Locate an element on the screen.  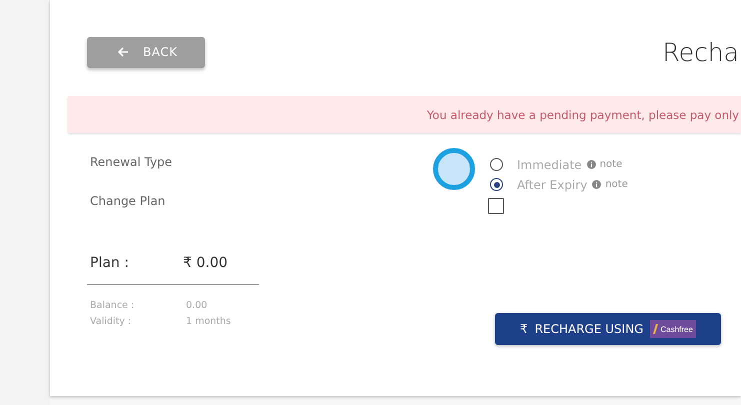
arrow-left-icon is located at coordinates (123, 52).